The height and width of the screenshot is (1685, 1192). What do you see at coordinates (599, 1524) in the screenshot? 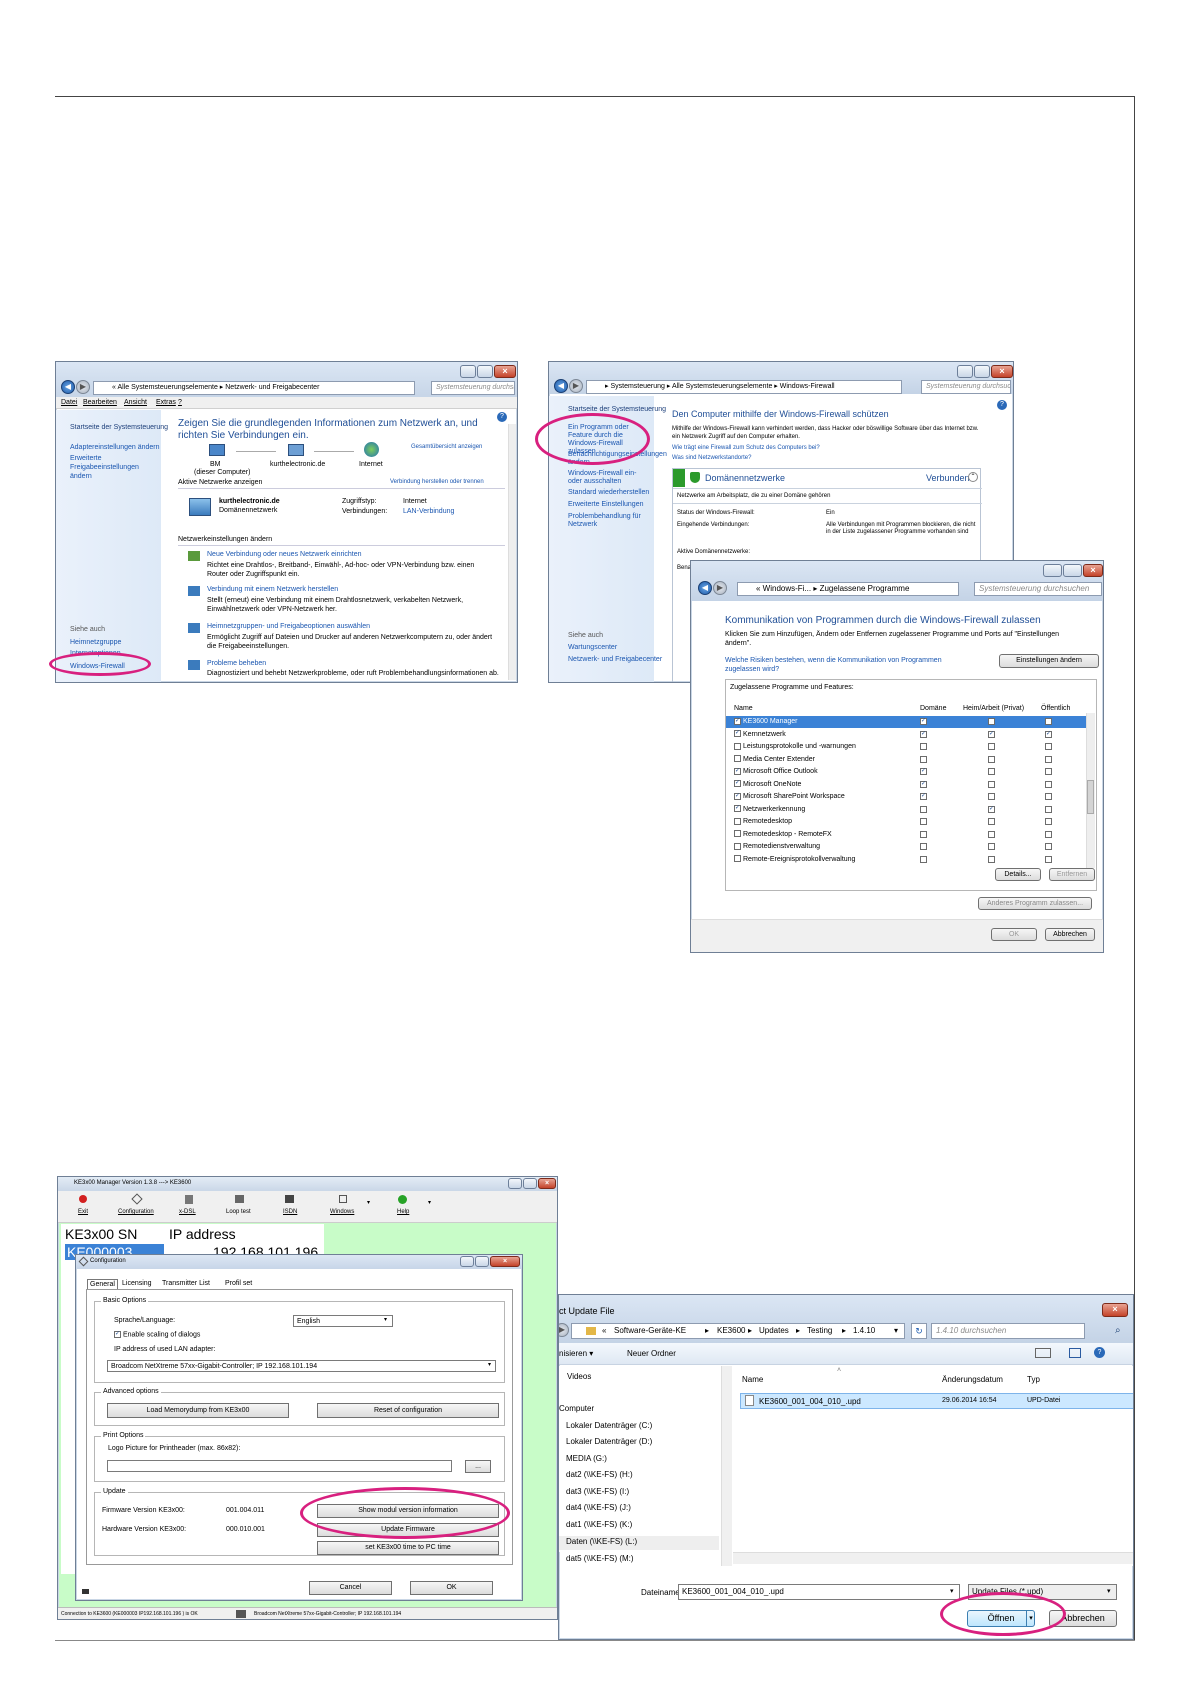
I see `tree-item-drive-k: dat1 (\\KE-FS) (K:)` at bounding box center [599, 1524].